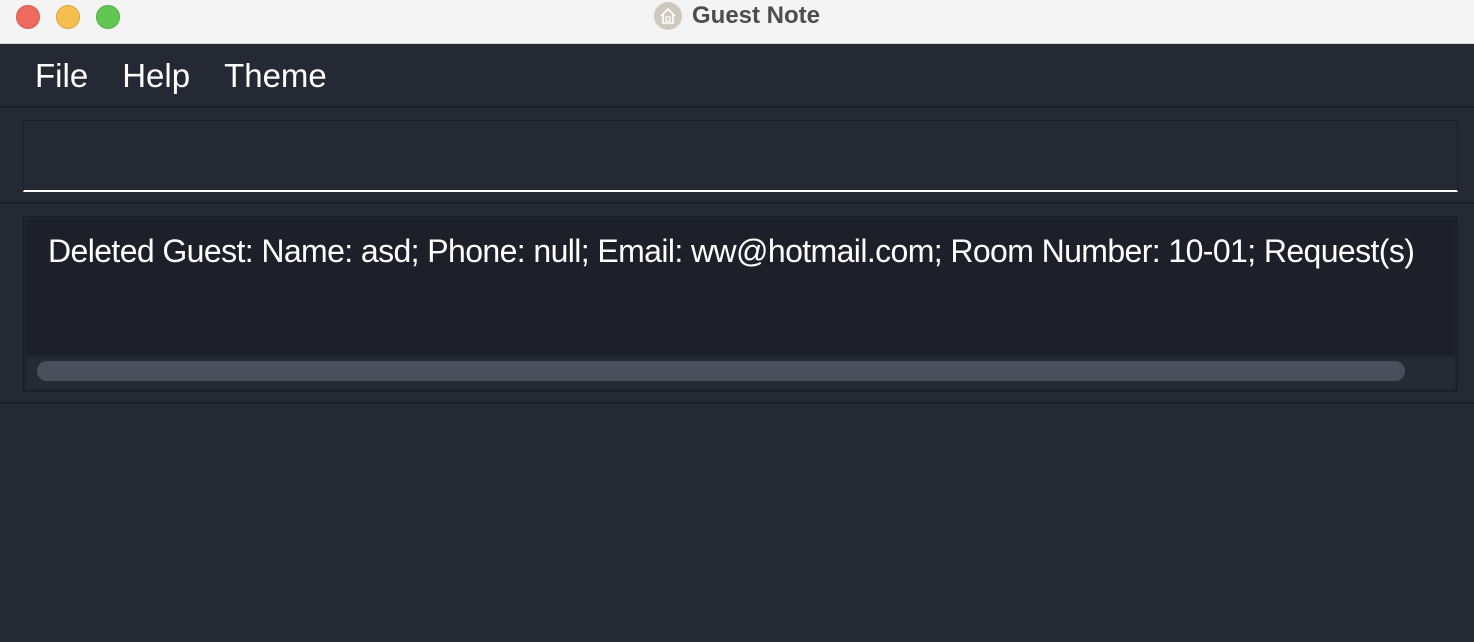  What do you see at coordinates (737, 76) in the screenshot?
I see `menu-bar: File Help Theme` at bounding box center [737, 76].